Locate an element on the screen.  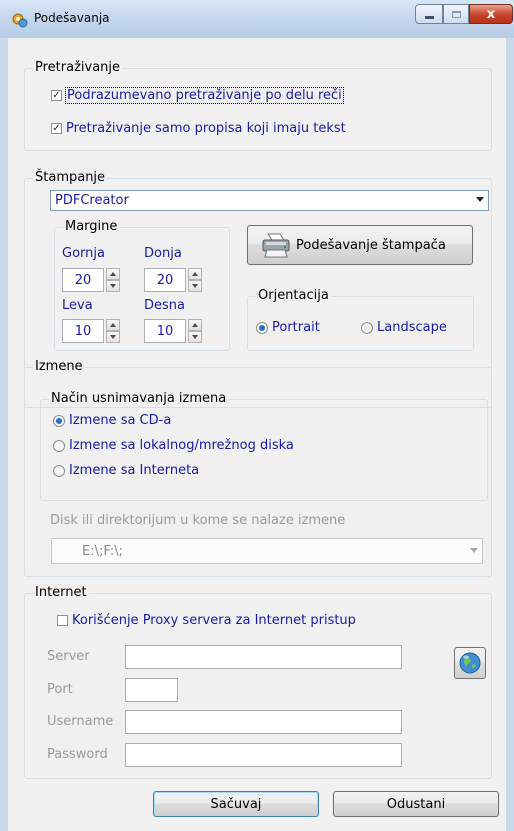
globe-icon is located at coordinates (470, 663).